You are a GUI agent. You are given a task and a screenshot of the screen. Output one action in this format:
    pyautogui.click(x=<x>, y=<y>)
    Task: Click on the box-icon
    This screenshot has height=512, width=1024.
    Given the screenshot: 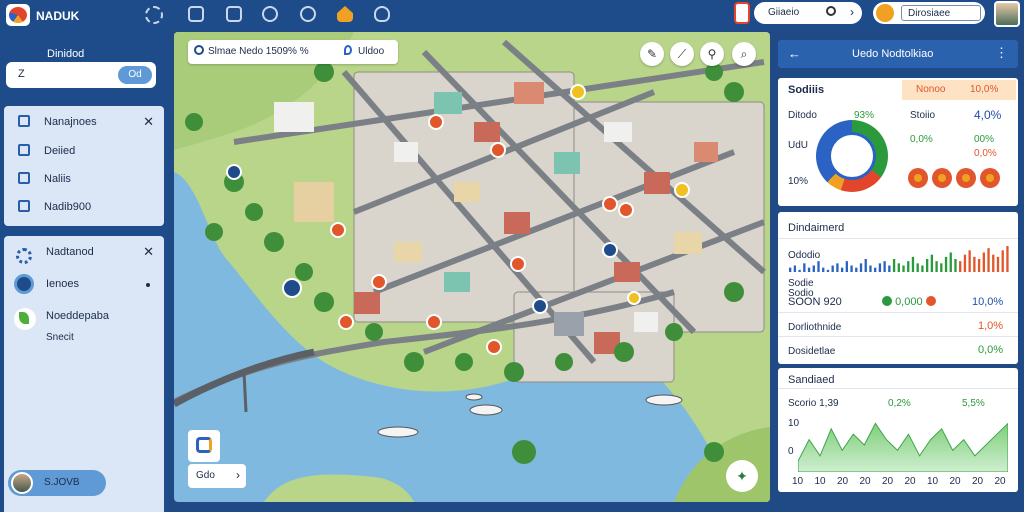 What is the action you would take?
    pyautogui.click(x=196, y=14)
    